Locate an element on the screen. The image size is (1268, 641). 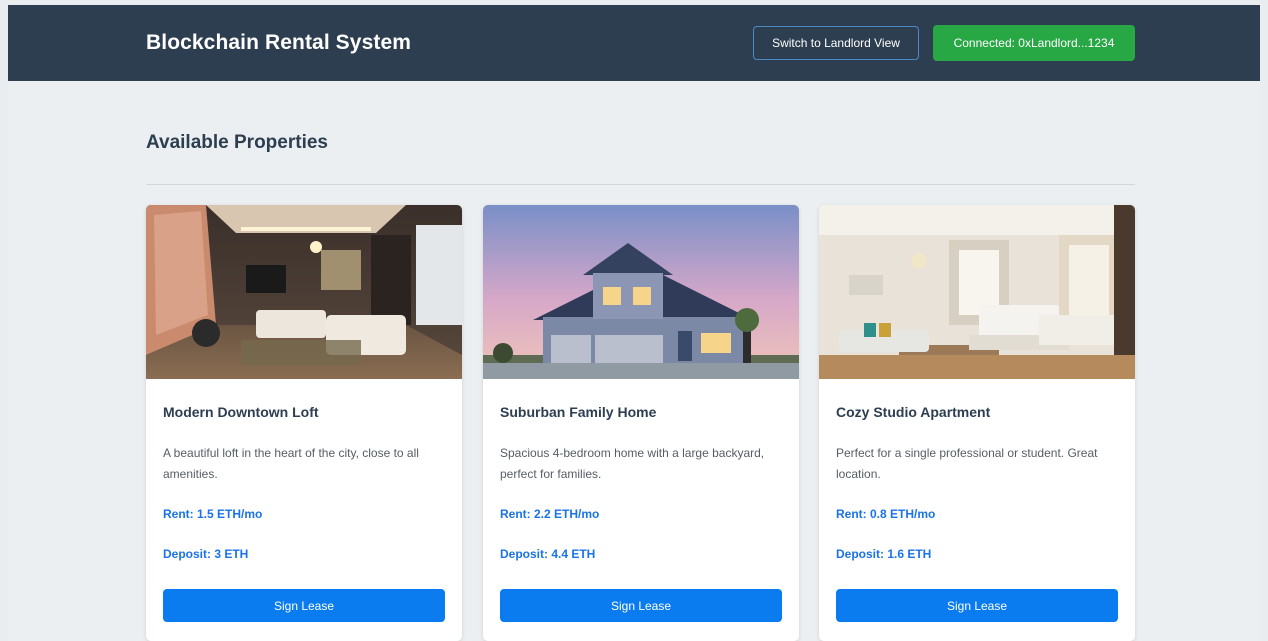
studio-bedroom-photo is located at coordinates (977, 292).